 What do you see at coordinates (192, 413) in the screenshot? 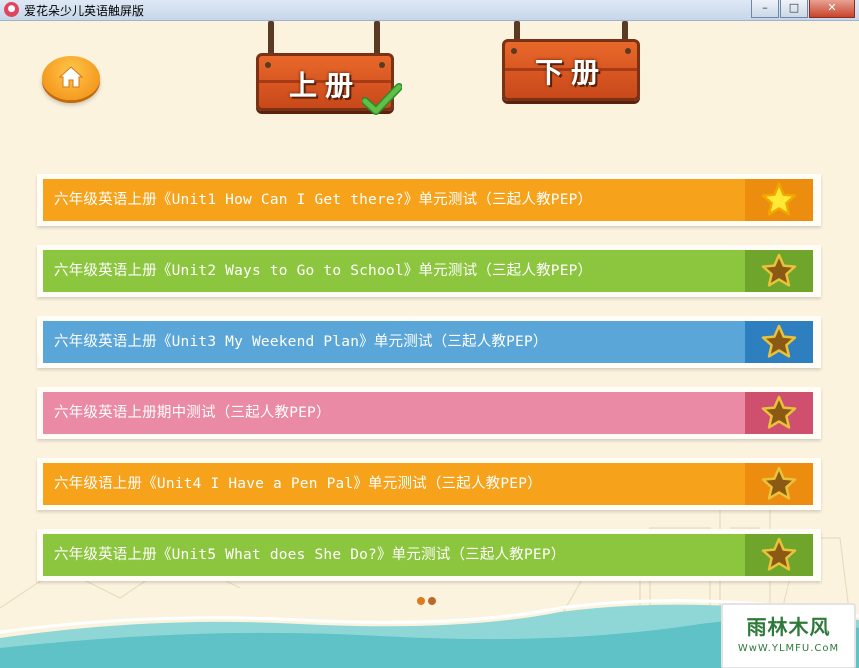
I see `test-title: 六年级英语上册期中测试（三起人教PEP）` at bounding box center [192, 413].